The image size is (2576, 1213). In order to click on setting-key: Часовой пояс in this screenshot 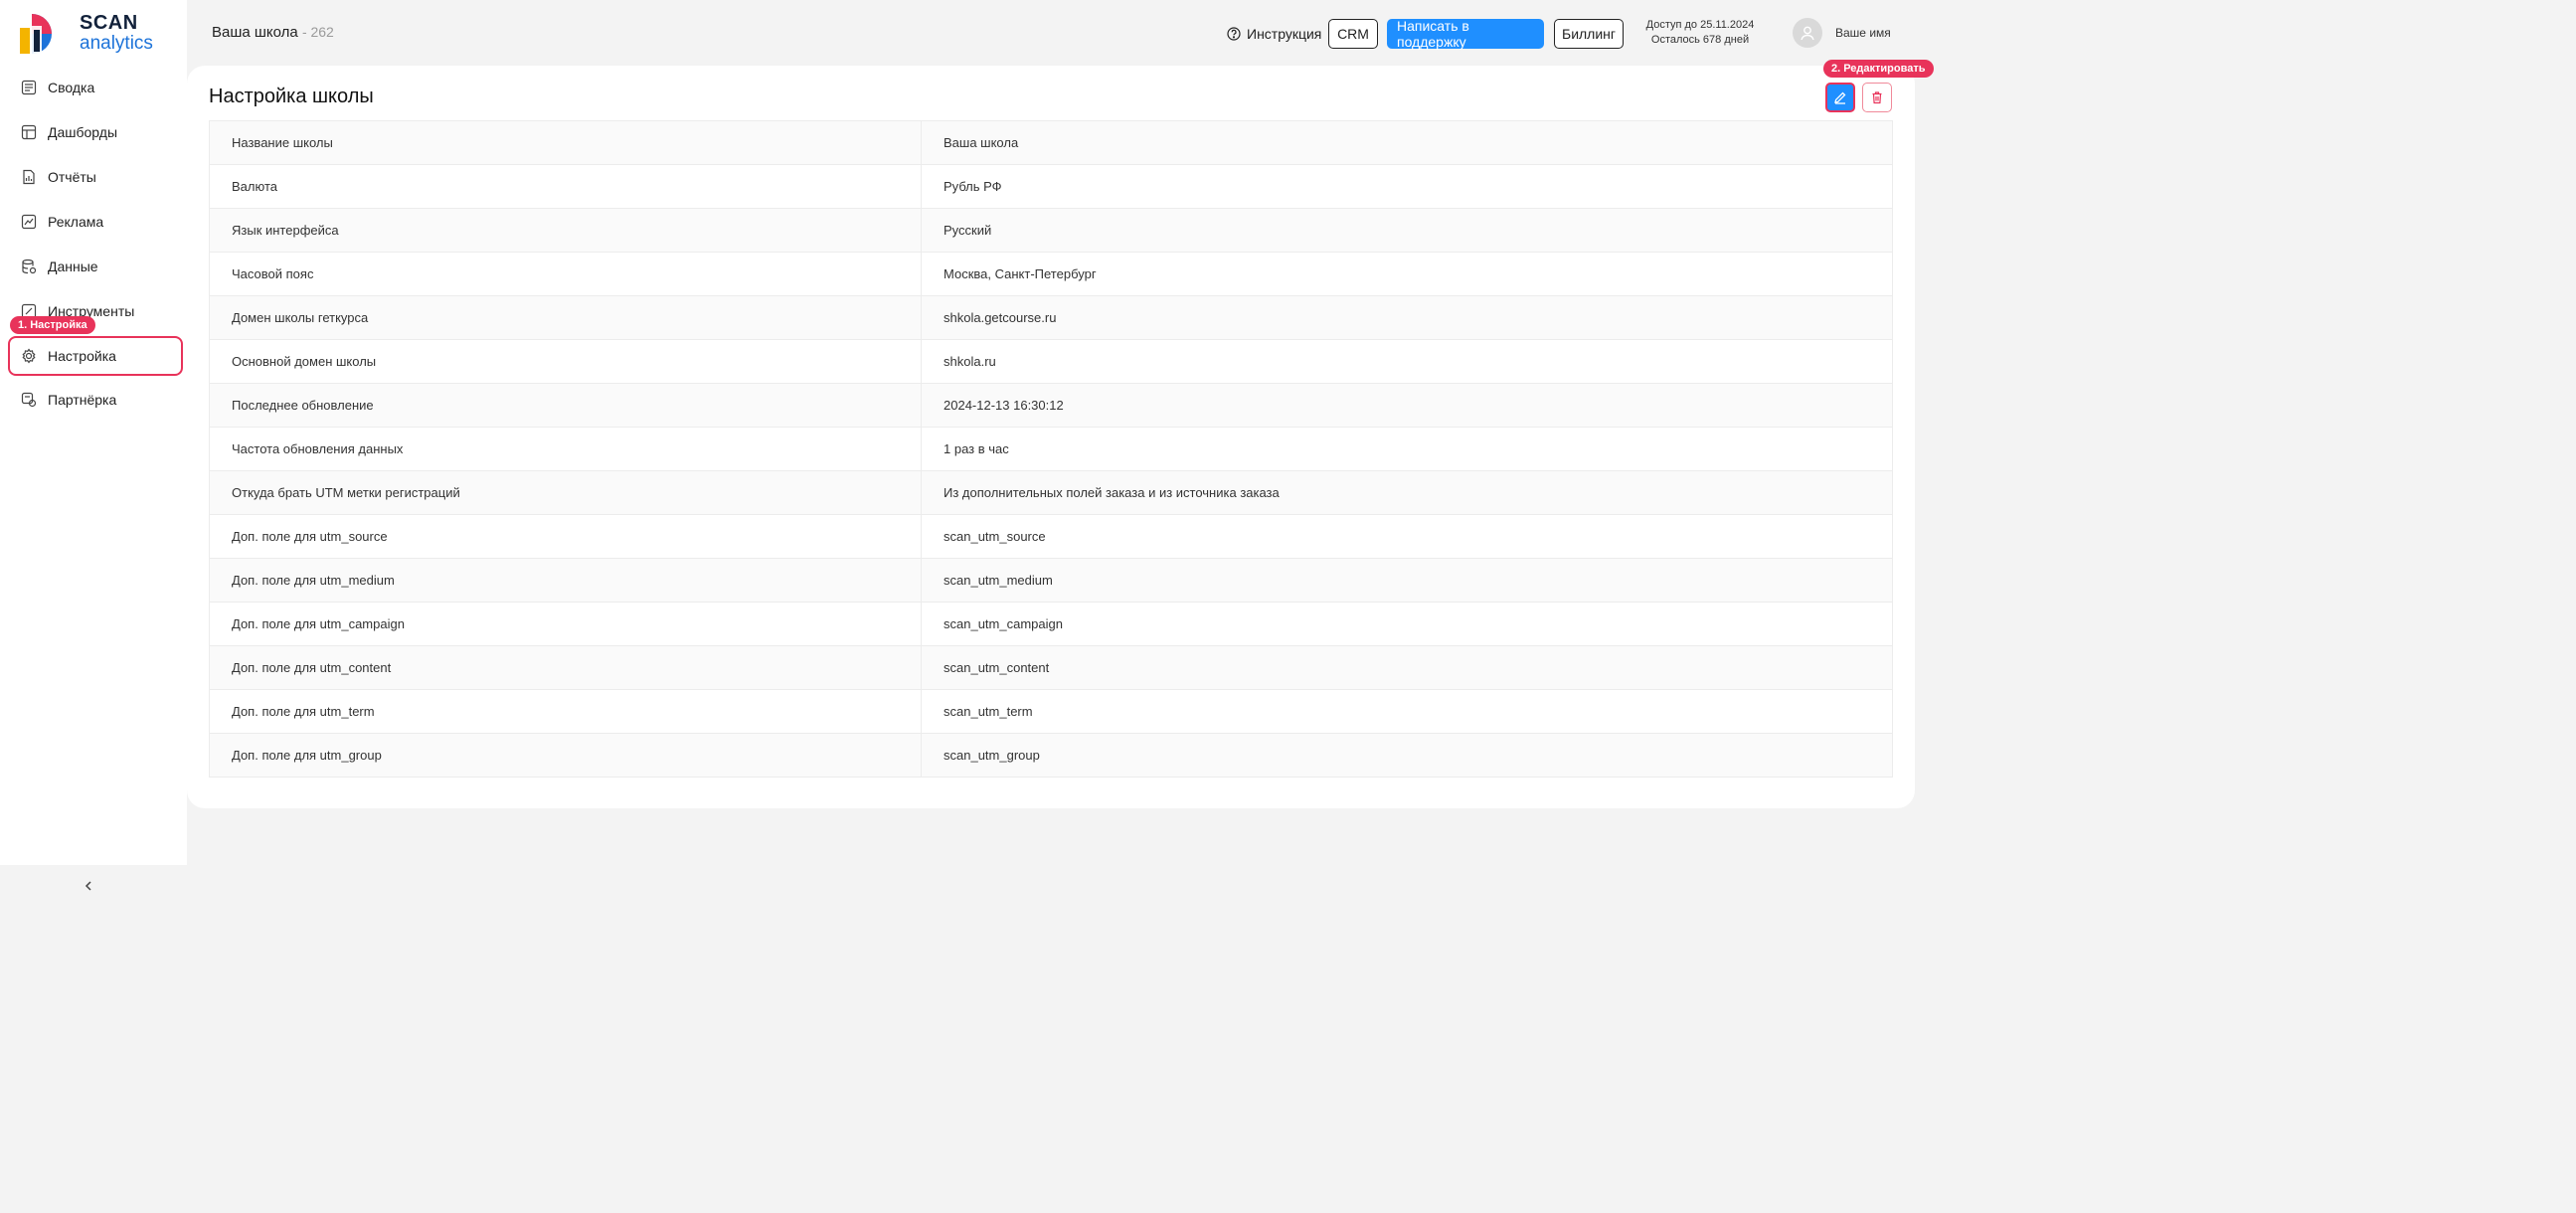, I will do `click(566, 274)`.